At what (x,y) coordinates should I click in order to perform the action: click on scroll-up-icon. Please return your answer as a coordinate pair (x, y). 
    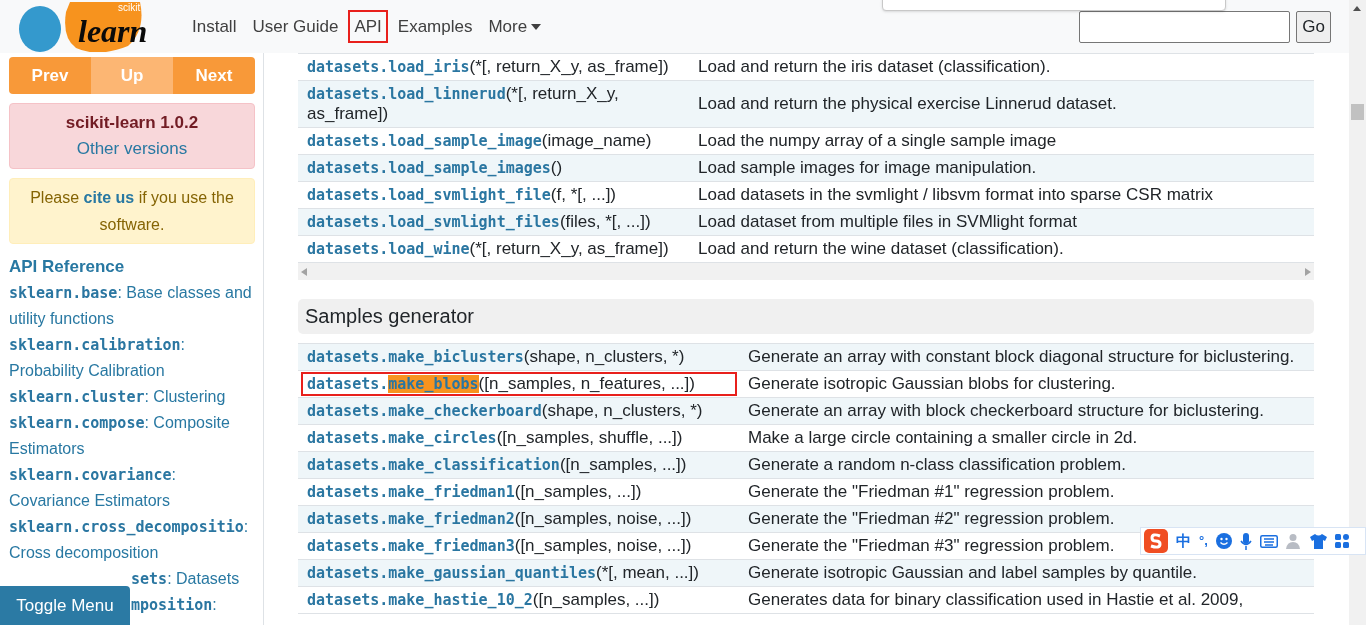
    Looking at the image, I should click on (1357, 8).